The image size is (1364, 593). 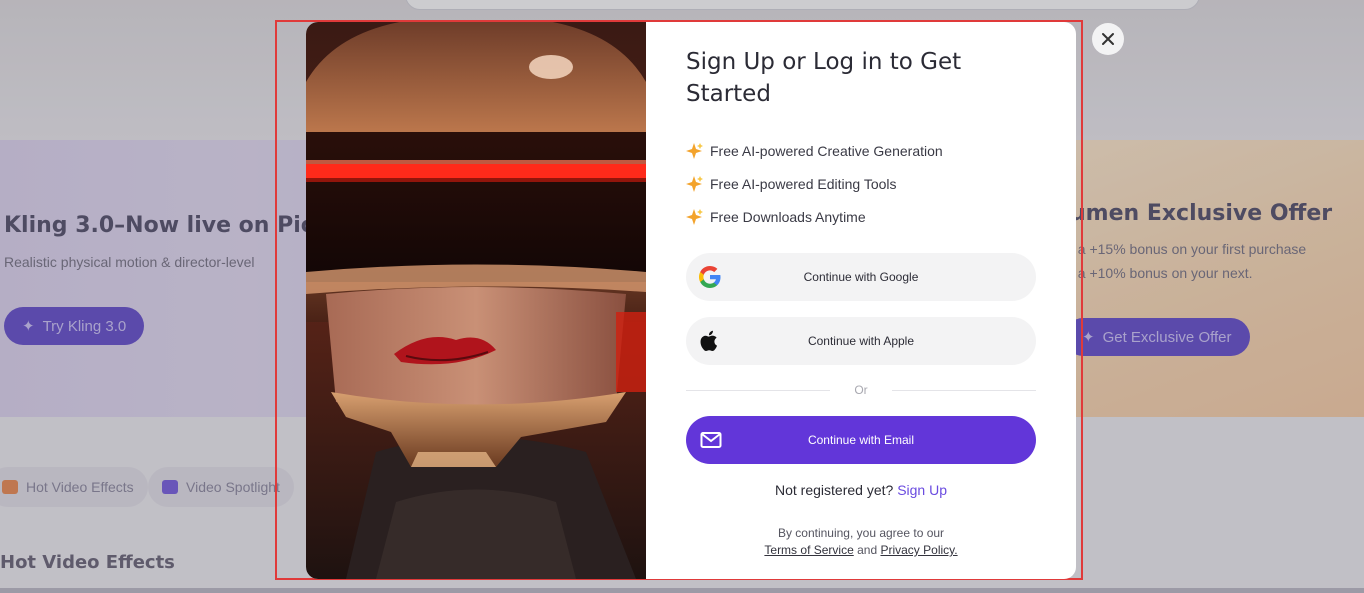 I want to click on google-button-label: Continue with Google, so click(x=861, y=277).